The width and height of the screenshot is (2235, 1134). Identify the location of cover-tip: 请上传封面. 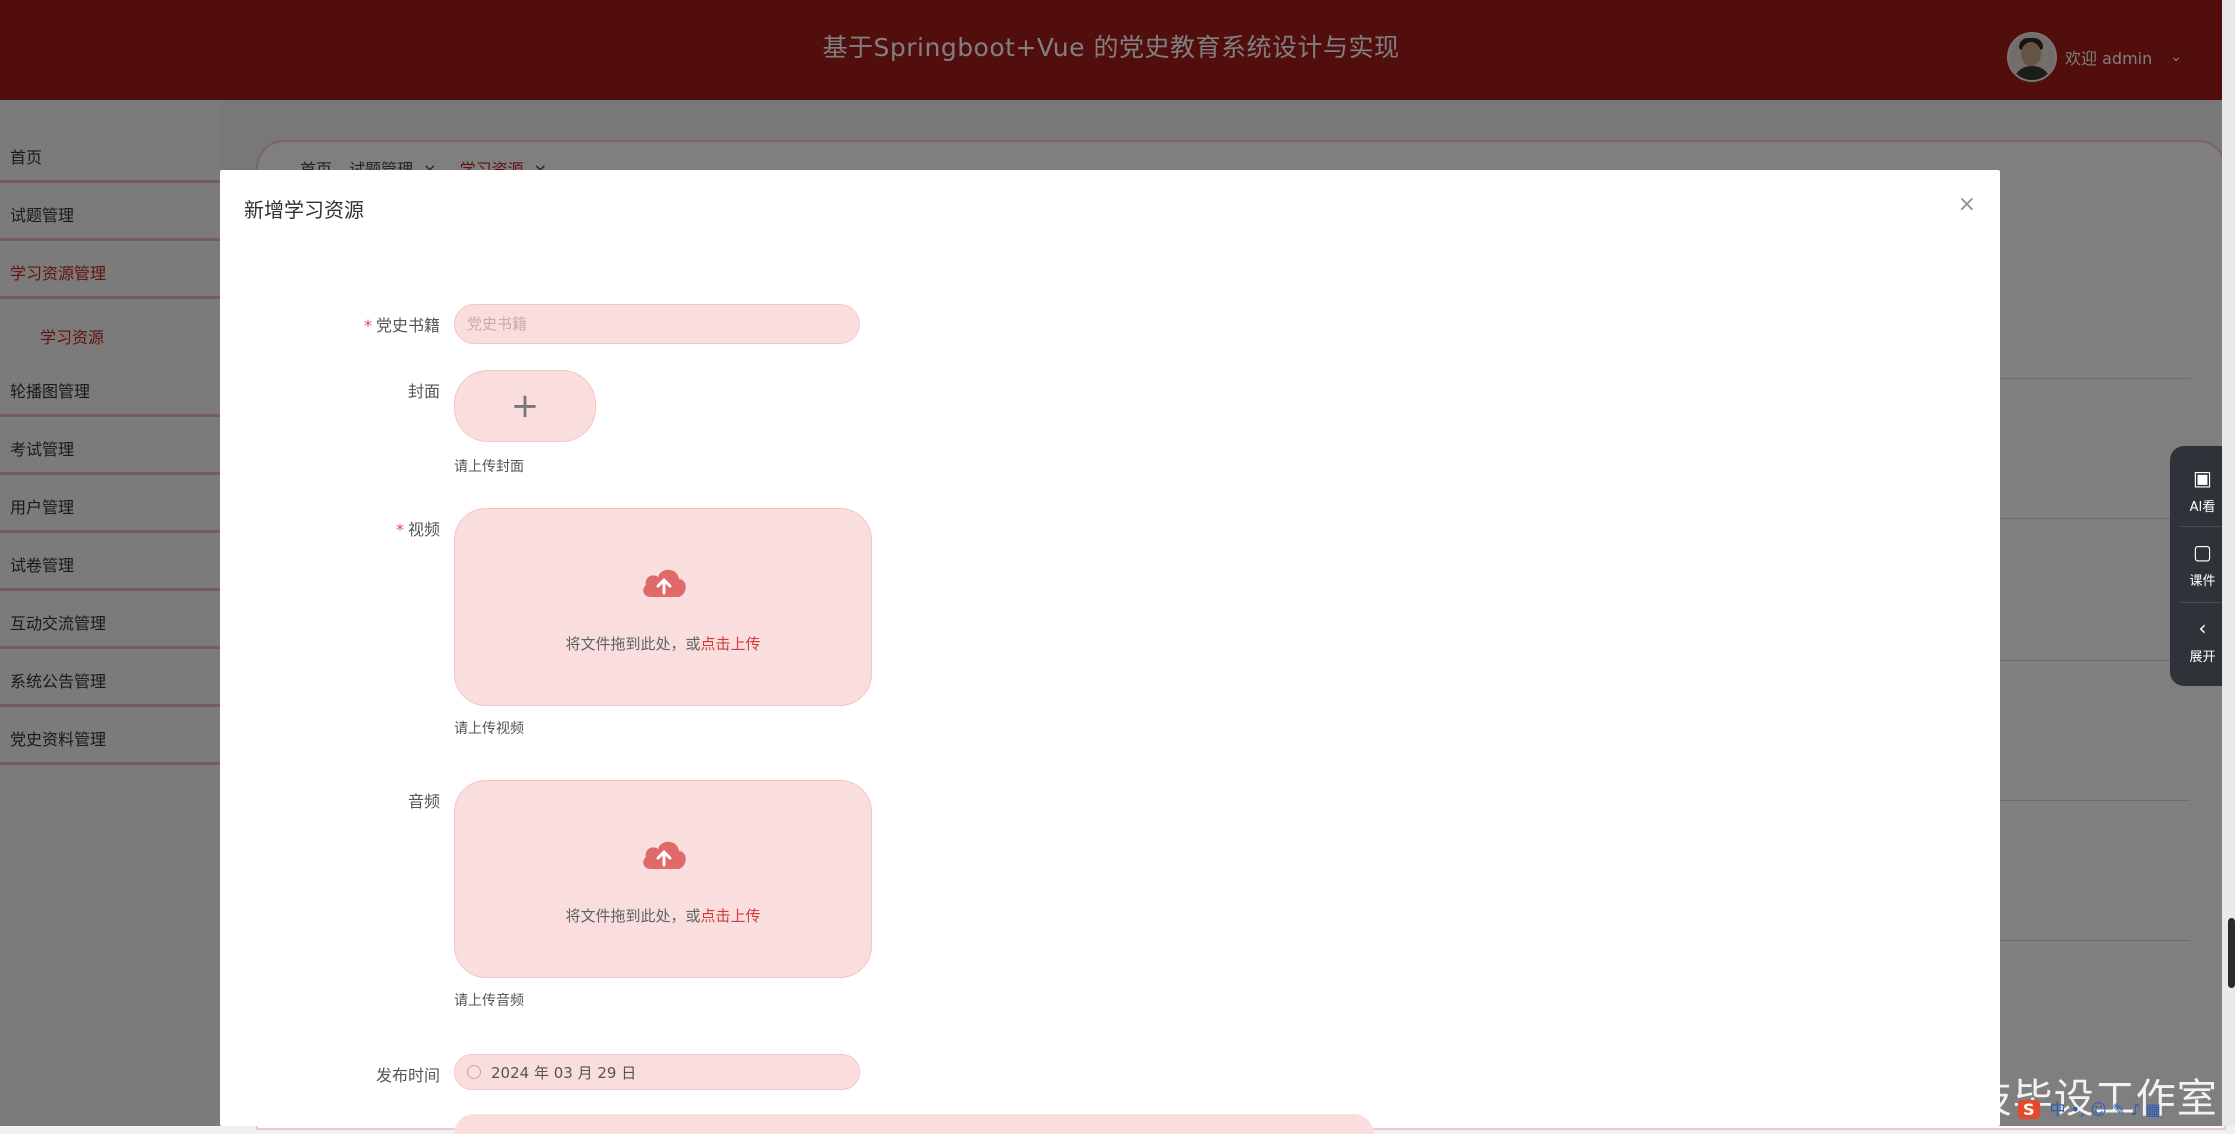
(489, 467).